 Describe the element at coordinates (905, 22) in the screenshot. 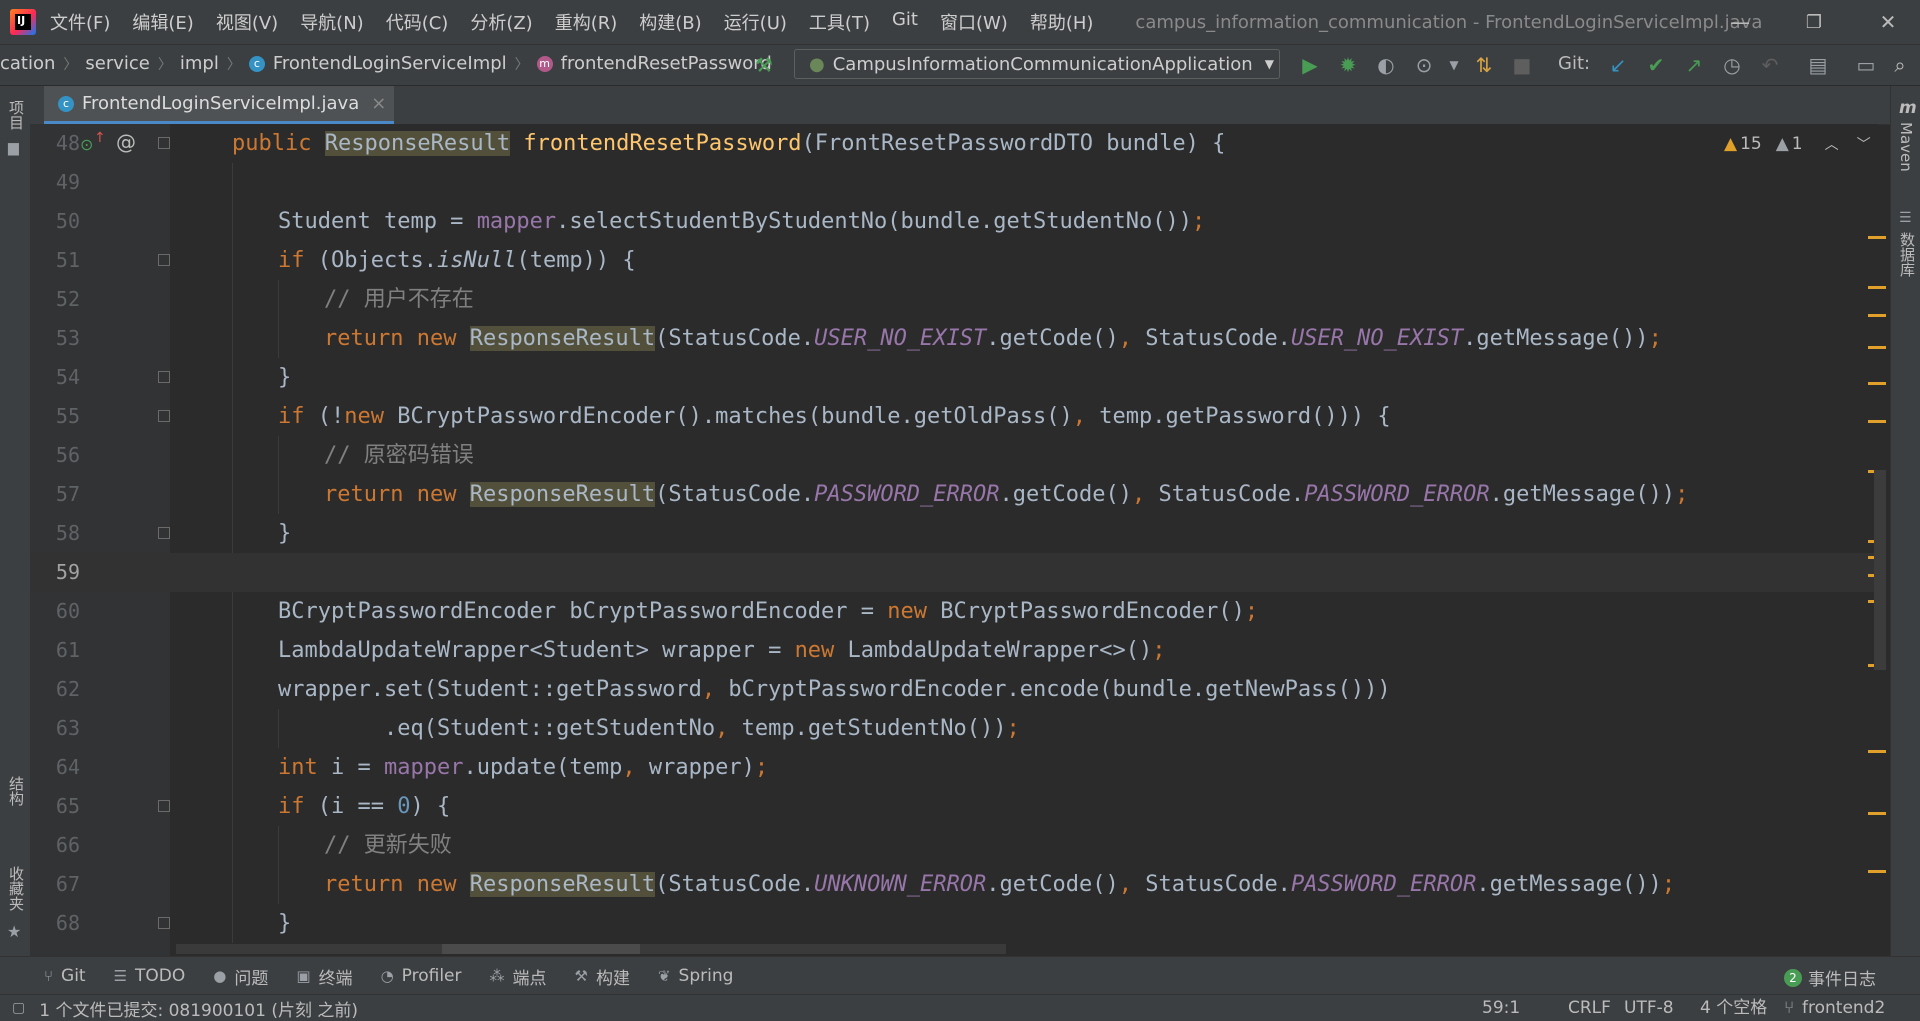

I see `menu-item: Git` at that location.